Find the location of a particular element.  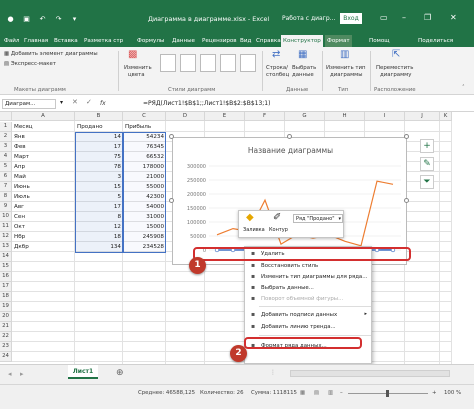

tab-share: Поделиться is located at coordinates (435, 41).